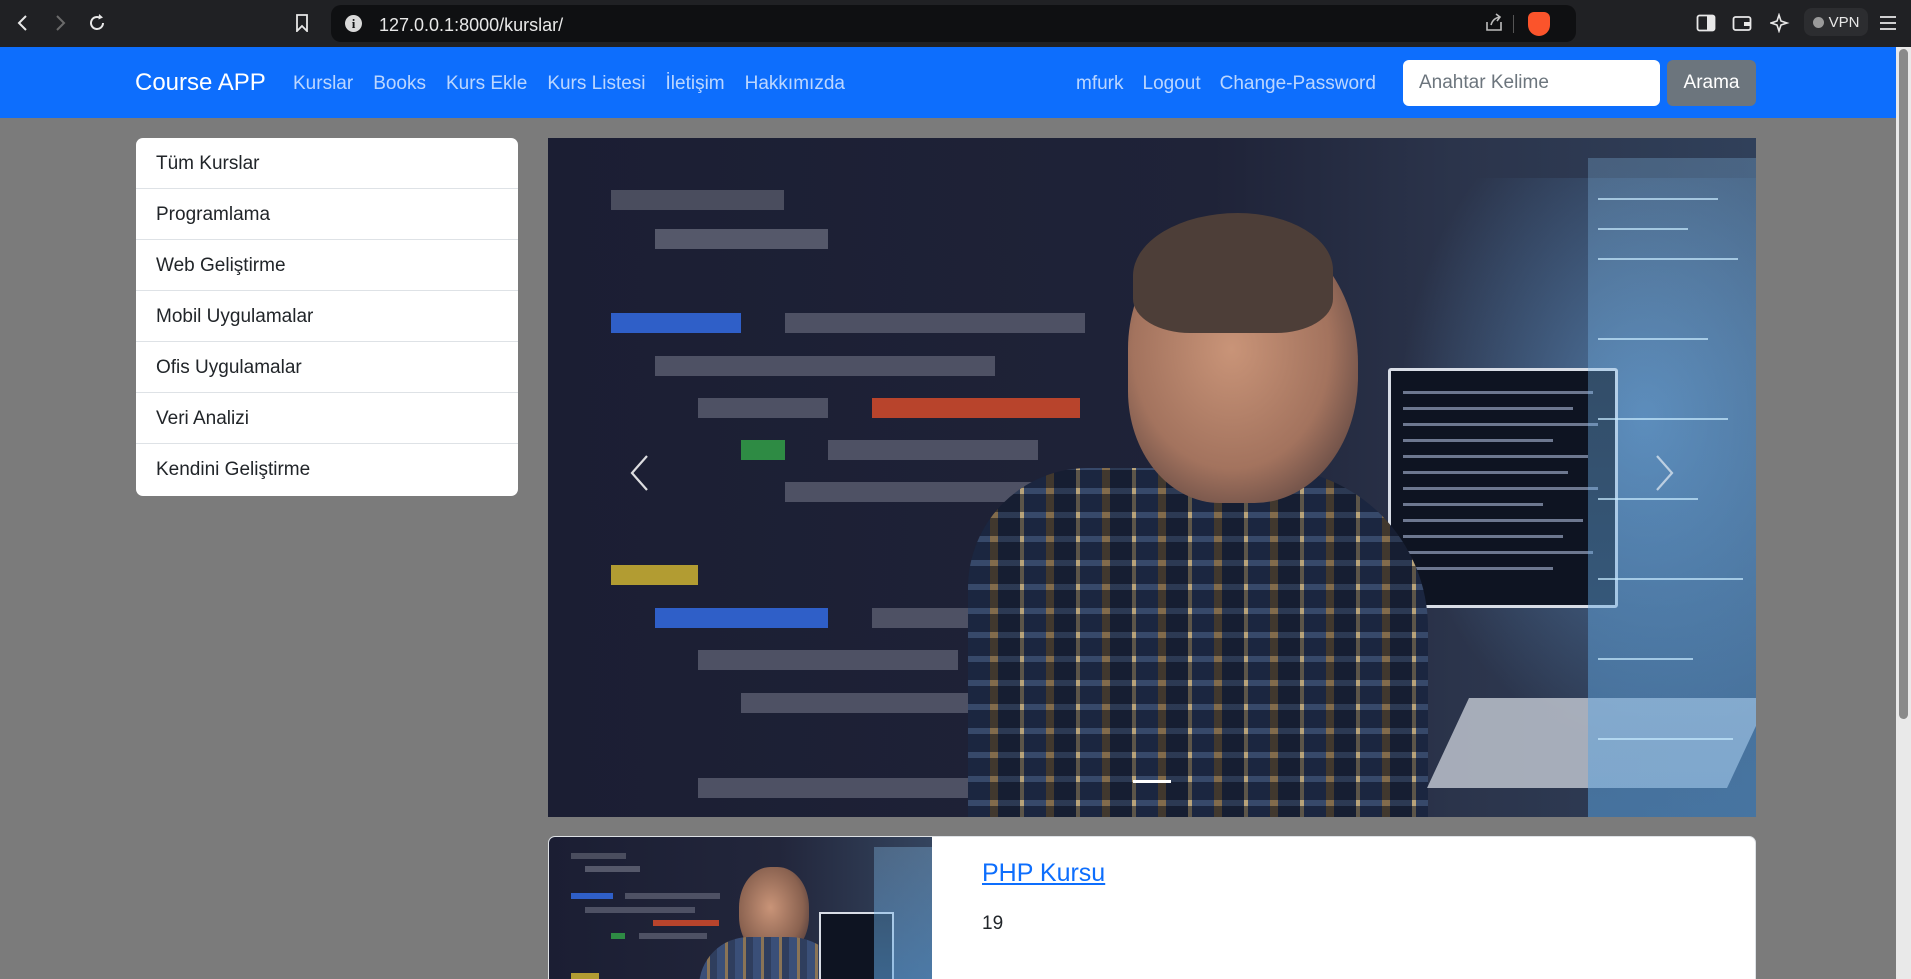 The width and height of the screenshot is (1911, 979). Describe the element at coordinates (399, 84) in the screenshot. I see `nav-link-books: Books` at that location.